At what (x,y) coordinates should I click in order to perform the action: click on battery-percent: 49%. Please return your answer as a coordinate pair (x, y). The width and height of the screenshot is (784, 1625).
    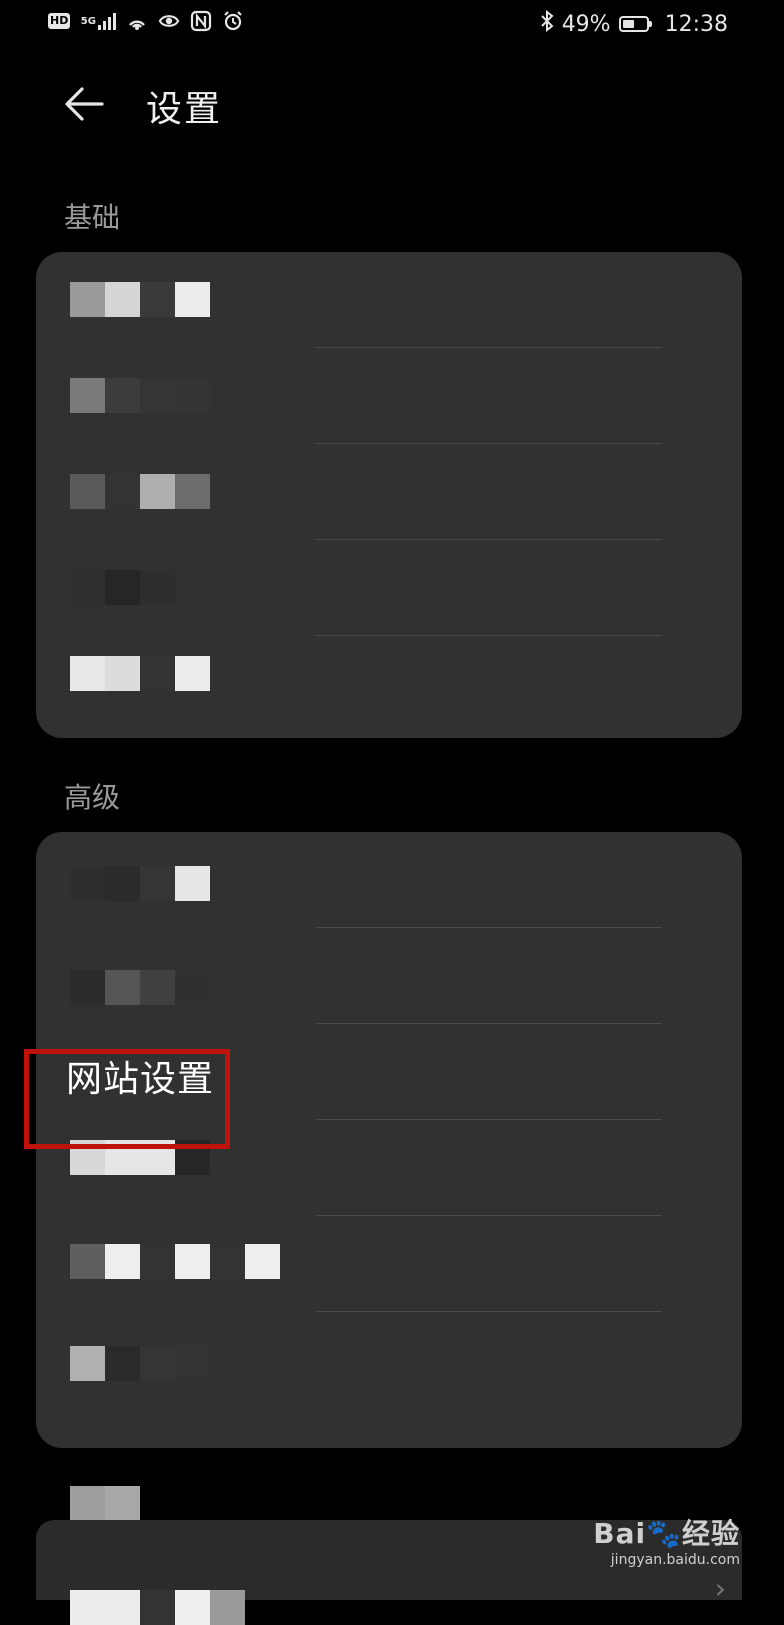
    Looking at the image, I should click on (586, 24).